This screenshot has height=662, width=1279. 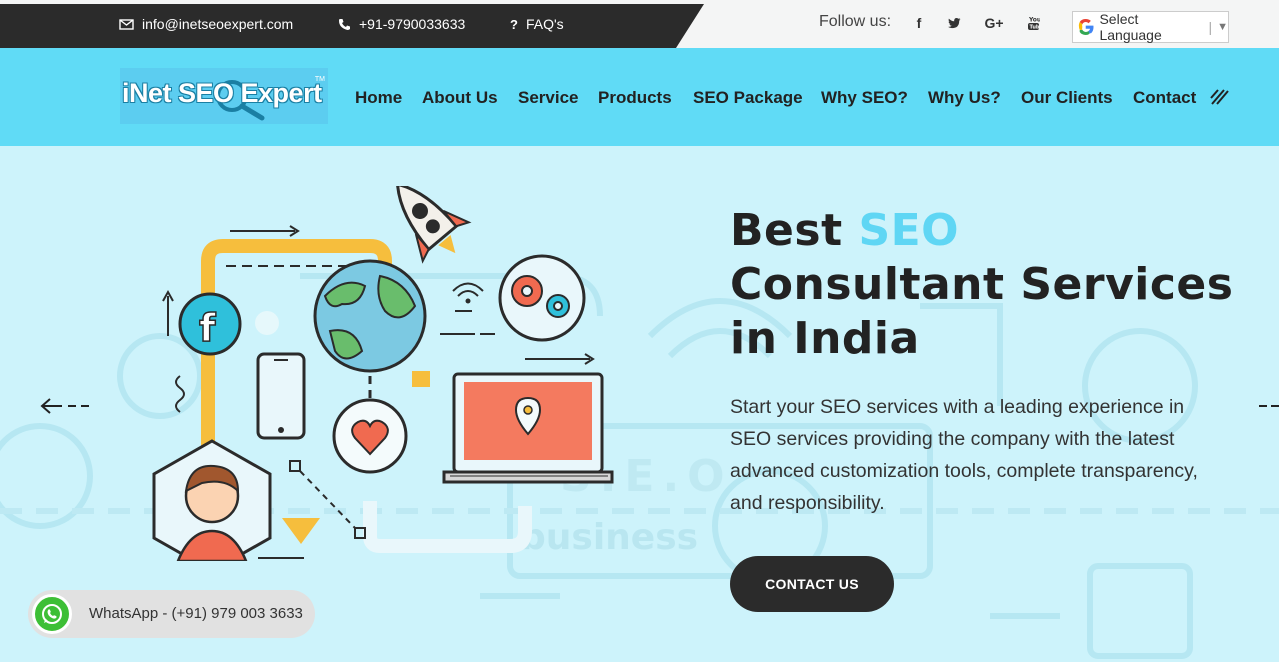 I want to click on language-select: Select Language | ▼, so click(x=1150, y=27).